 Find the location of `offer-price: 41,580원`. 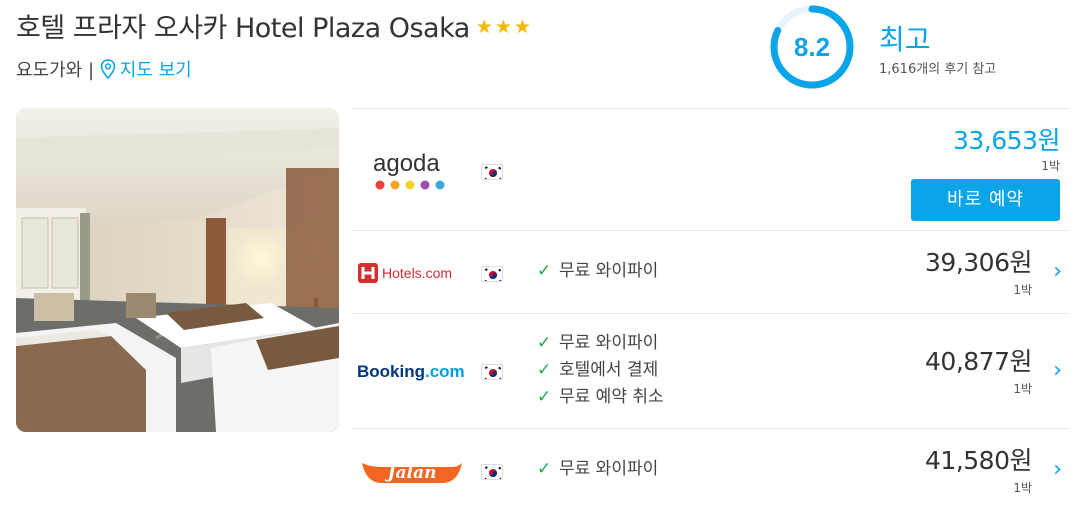

offer-price: 41,580원 is located at coordinates (978, 460).